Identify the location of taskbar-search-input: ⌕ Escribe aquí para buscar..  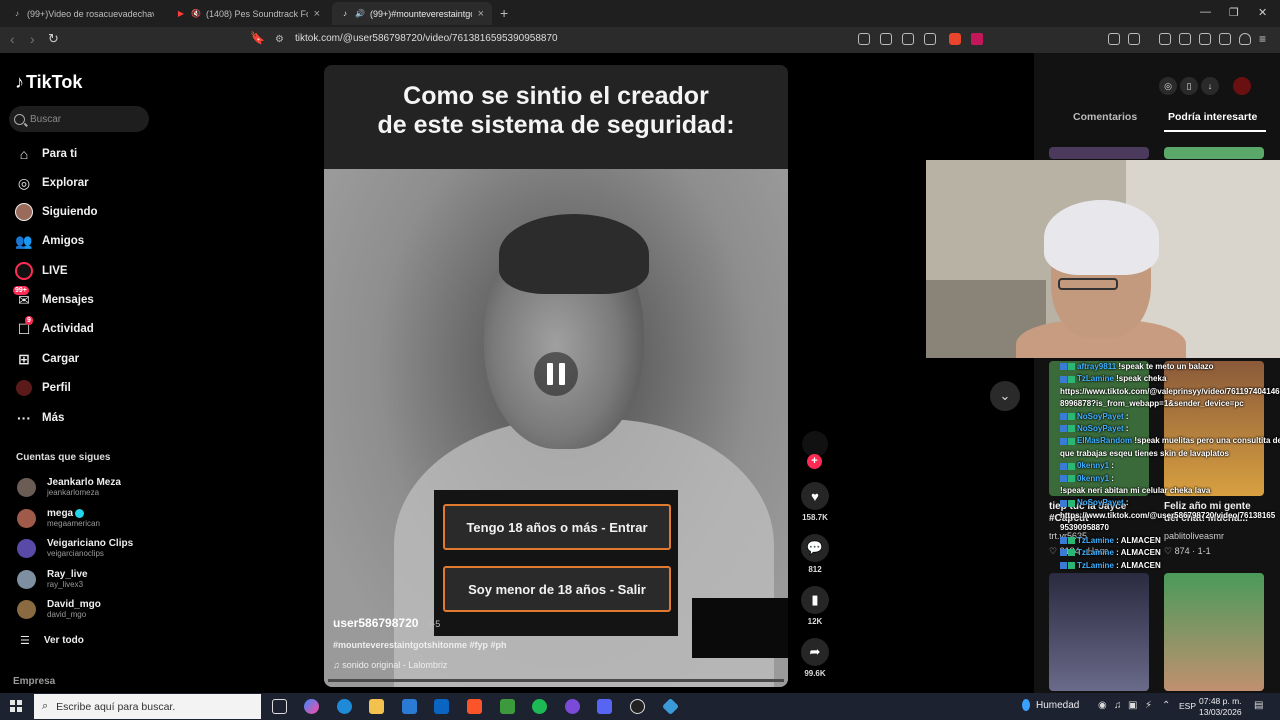
(147, 706).